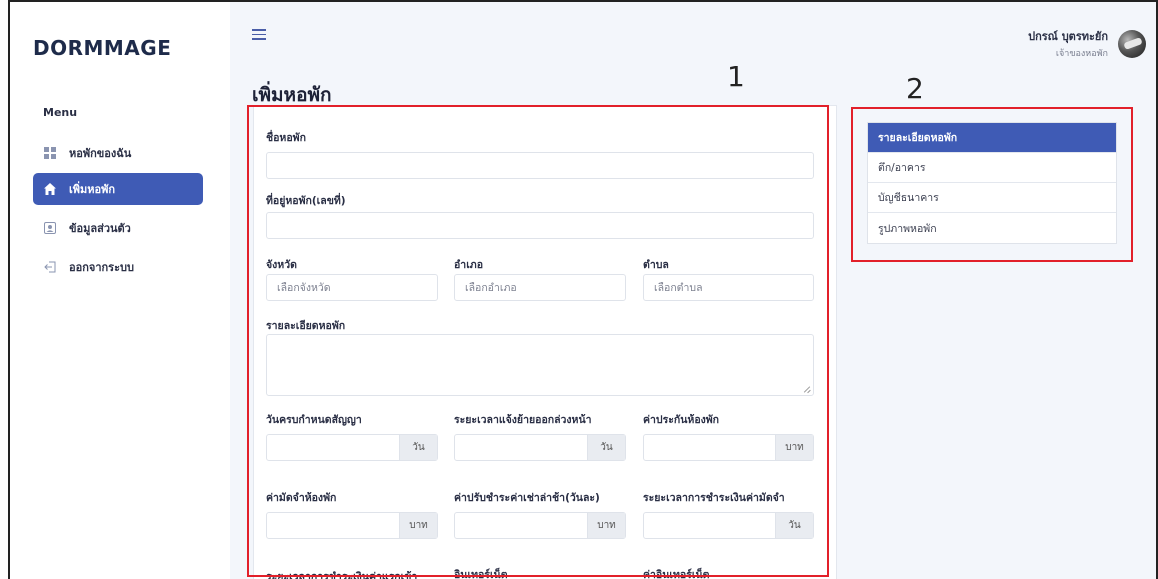  I want to click on sidebar-item-profile: ข้อมูลส่วนตัว, so click(118, 228).